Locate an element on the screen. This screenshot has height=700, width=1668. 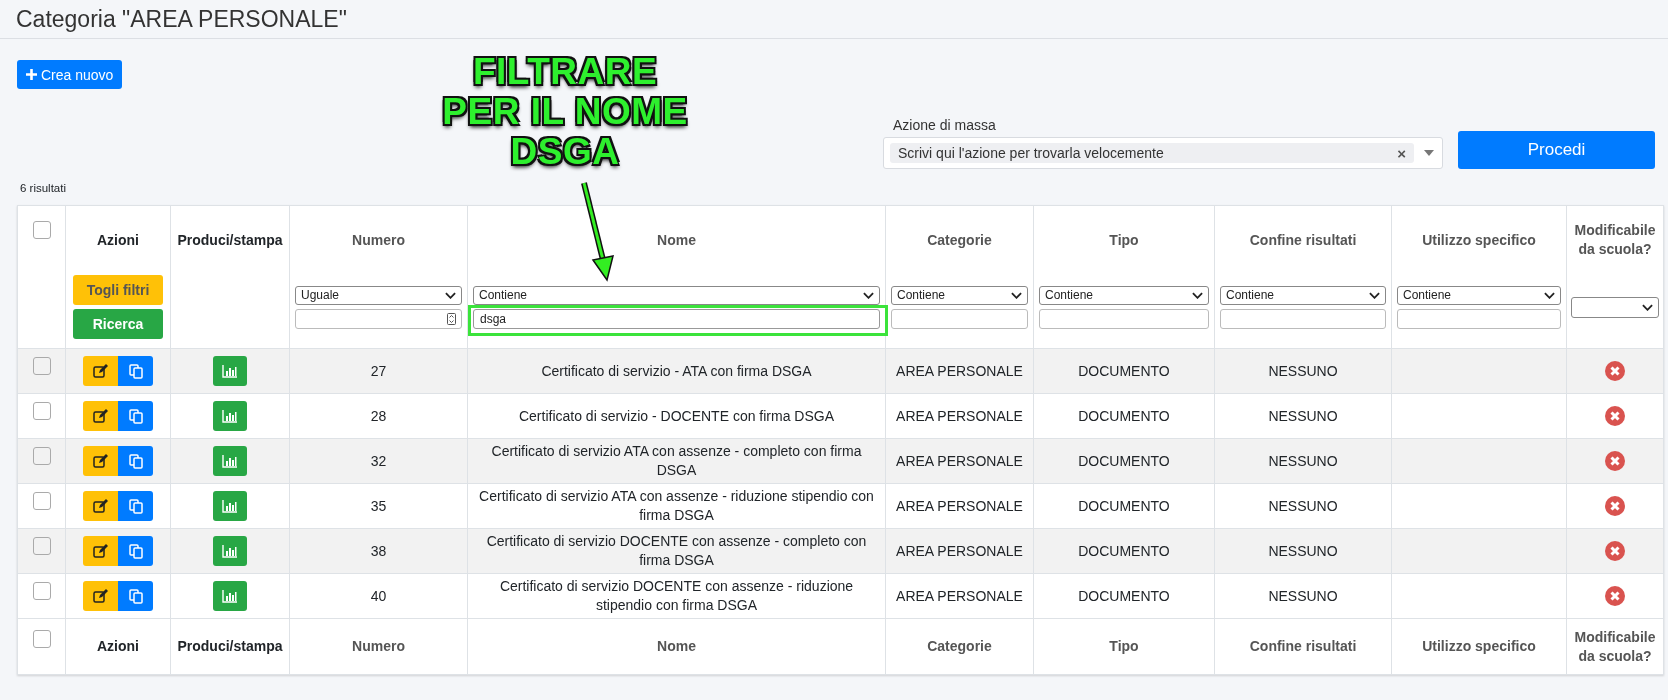
column-header: Tipo is located at coordinates (1124, 240).